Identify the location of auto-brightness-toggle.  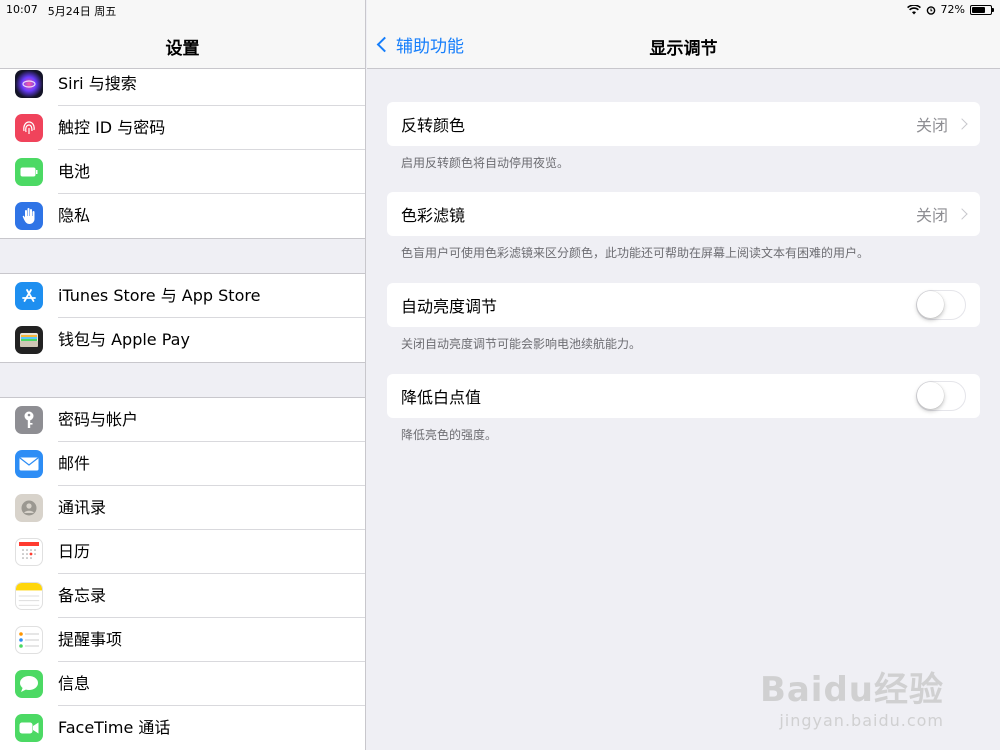
(941, 305).